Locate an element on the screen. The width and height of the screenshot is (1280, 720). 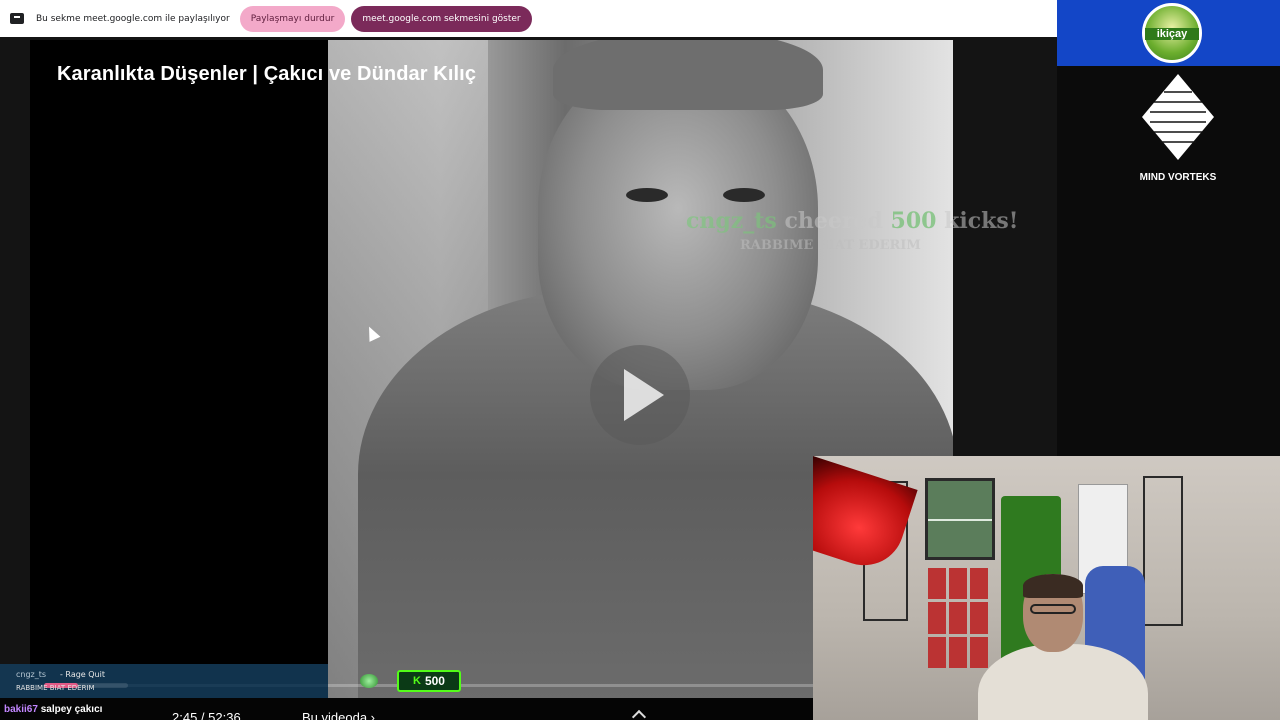
goal-bar is located at coordinates (164, 681).